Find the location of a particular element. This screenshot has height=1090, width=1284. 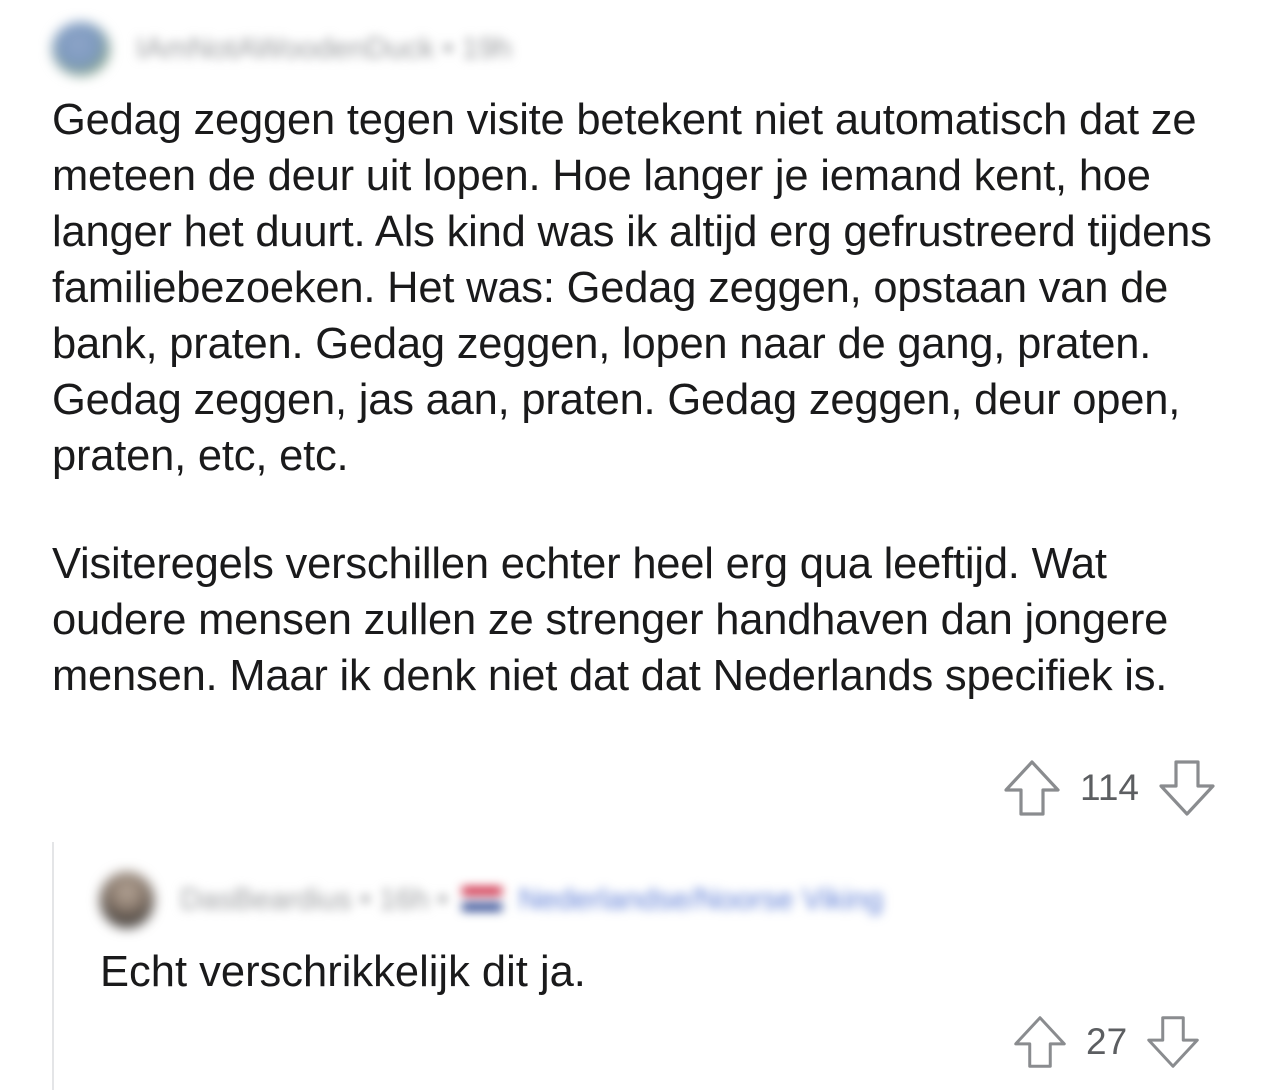

thread-line is located at coordinates (53, 966).